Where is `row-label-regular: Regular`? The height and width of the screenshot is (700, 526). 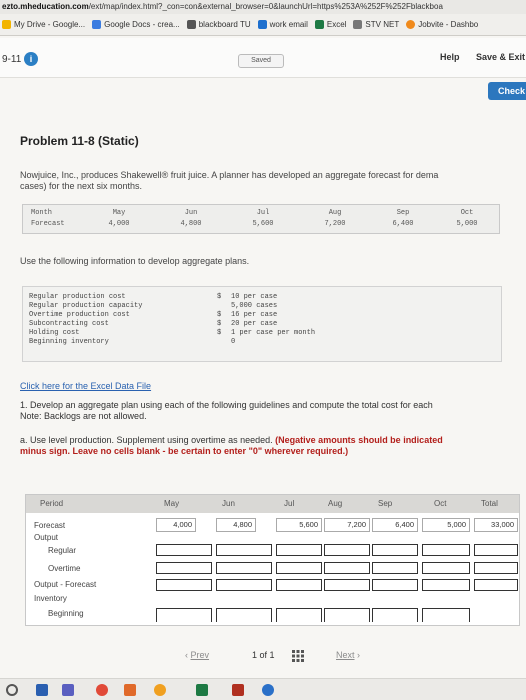
row-label-regular: Regular is located at coordinates (62, 550).